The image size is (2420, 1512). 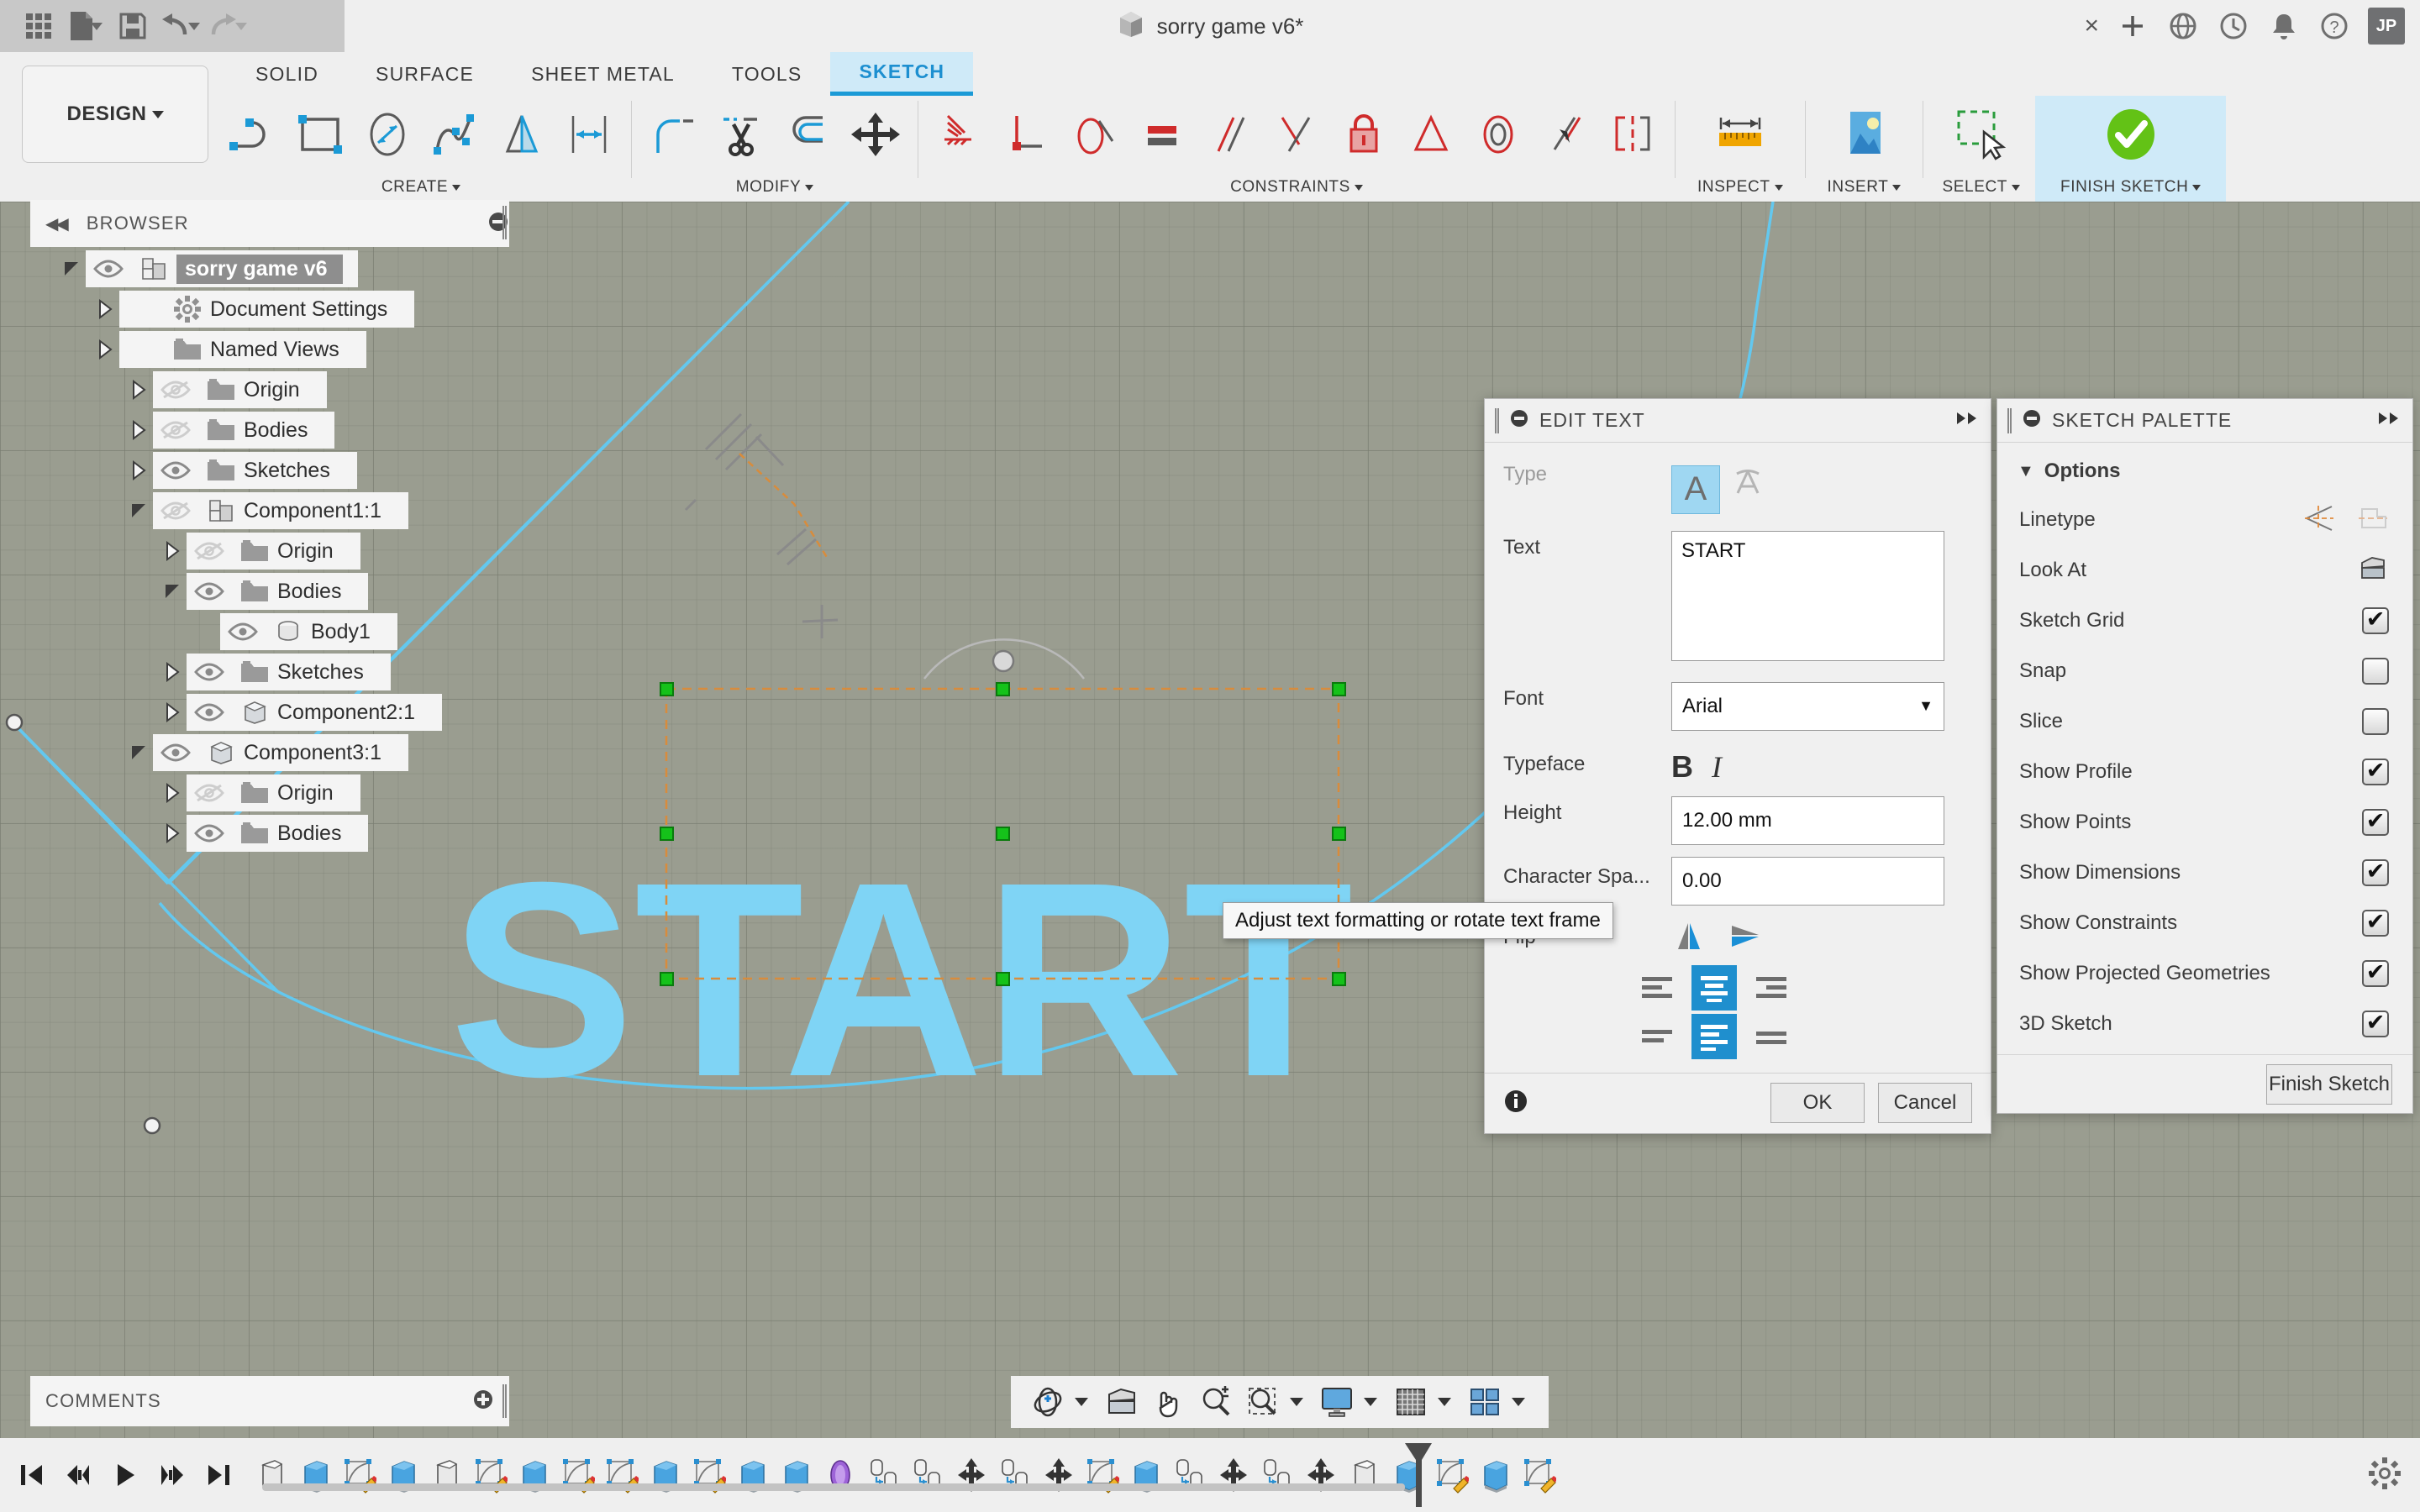 I want to click on checkbox-sketch-grid, so click(x=2375, y=620).